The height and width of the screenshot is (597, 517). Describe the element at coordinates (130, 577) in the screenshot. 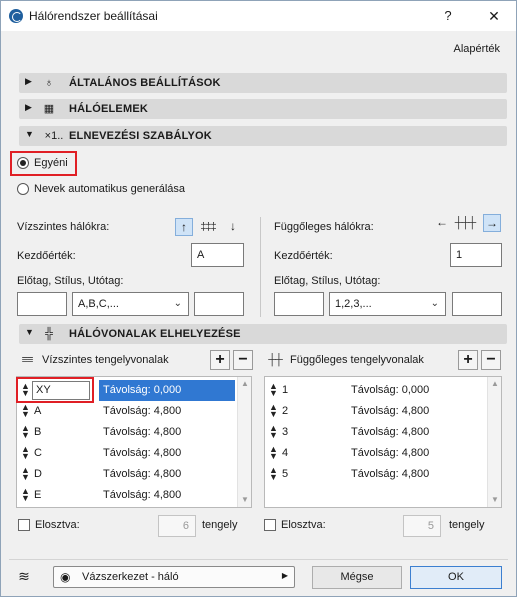

I see `view-select-value: Vázszerkezet - háló` at that location.